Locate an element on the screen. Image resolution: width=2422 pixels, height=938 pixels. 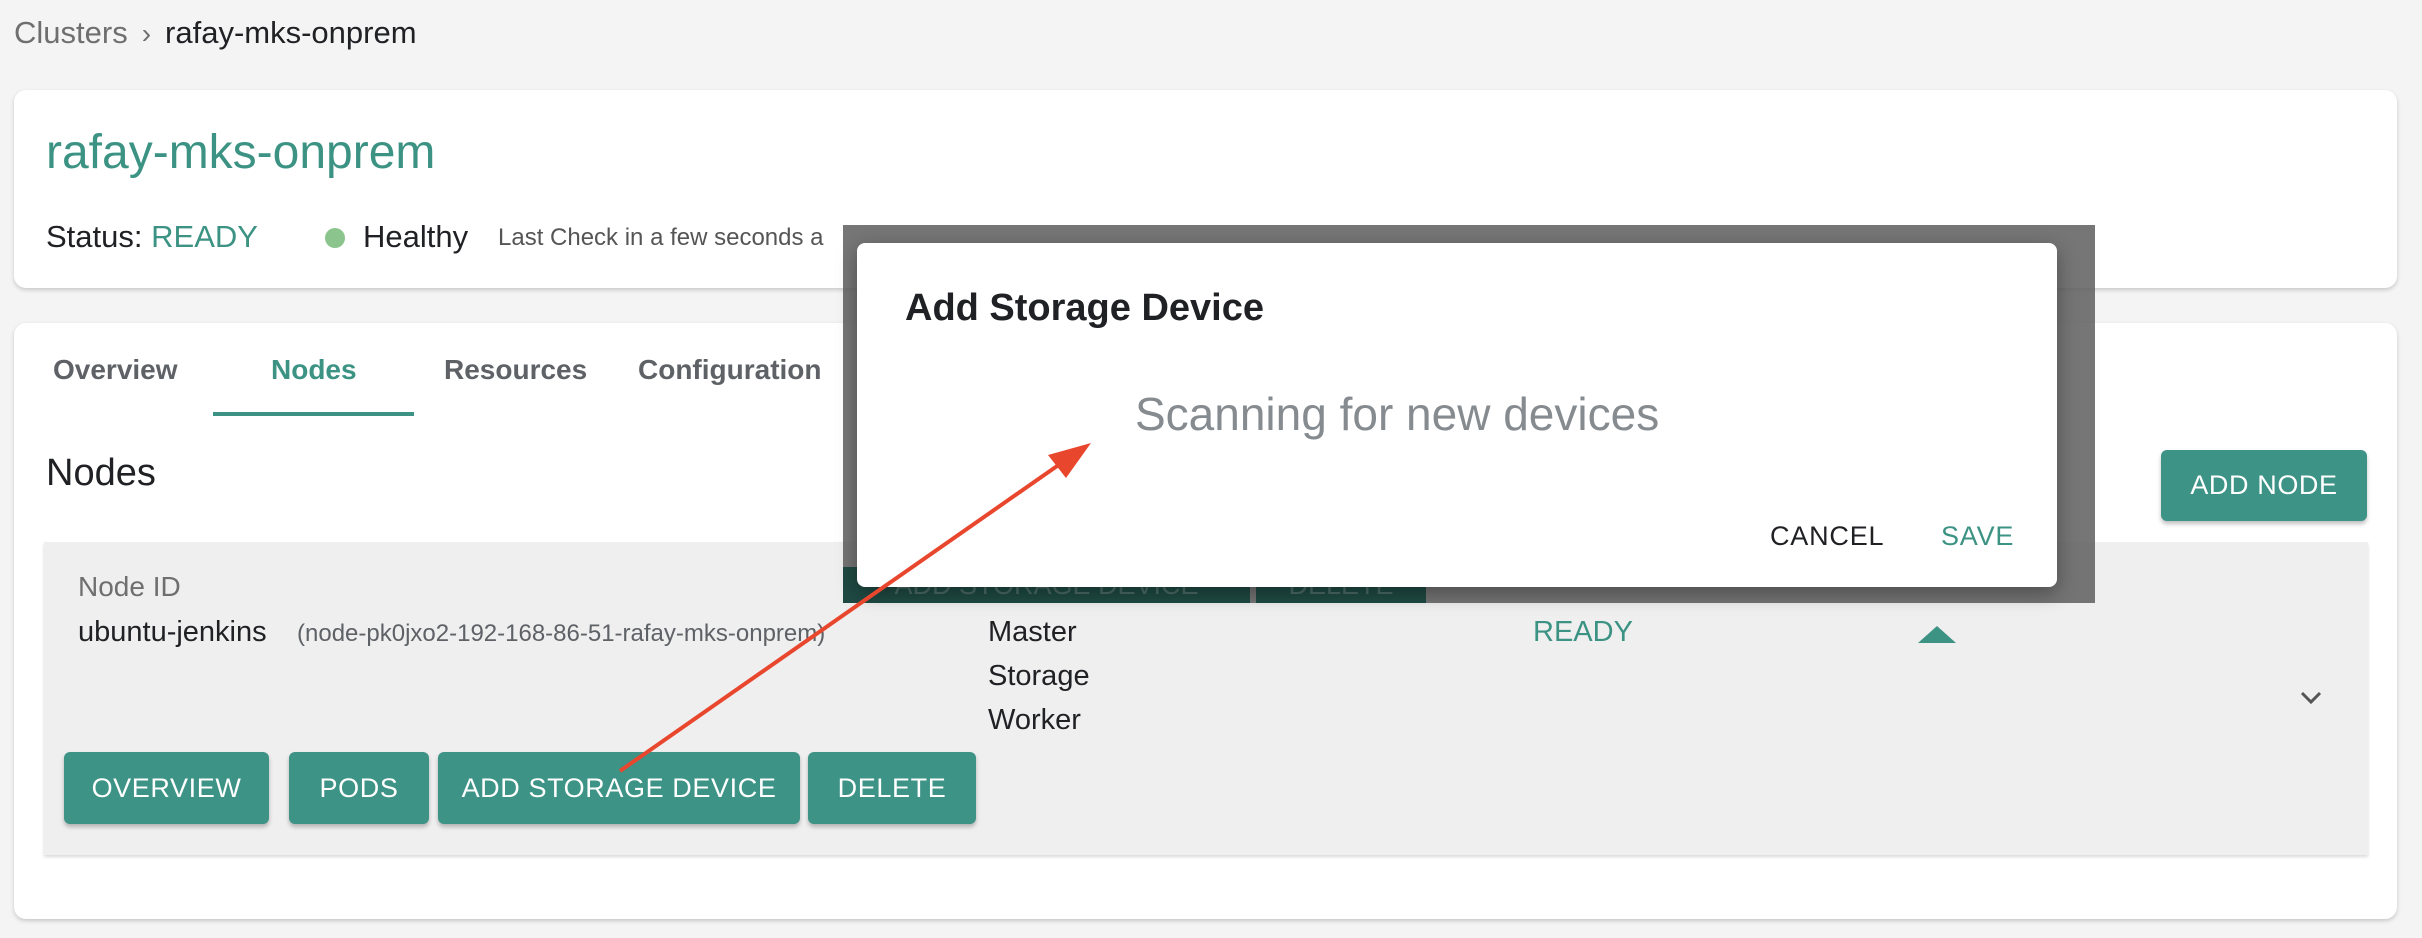
cluster-status: Status: READY is located at coordinates (152, 237).